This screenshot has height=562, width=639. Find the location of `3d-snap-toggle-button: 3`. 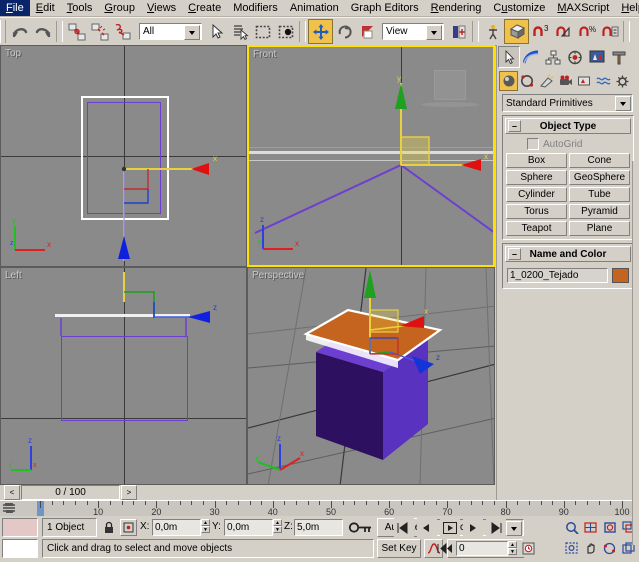

3d-snap-toggle-button: 3 is located at coordinates (540, 31).